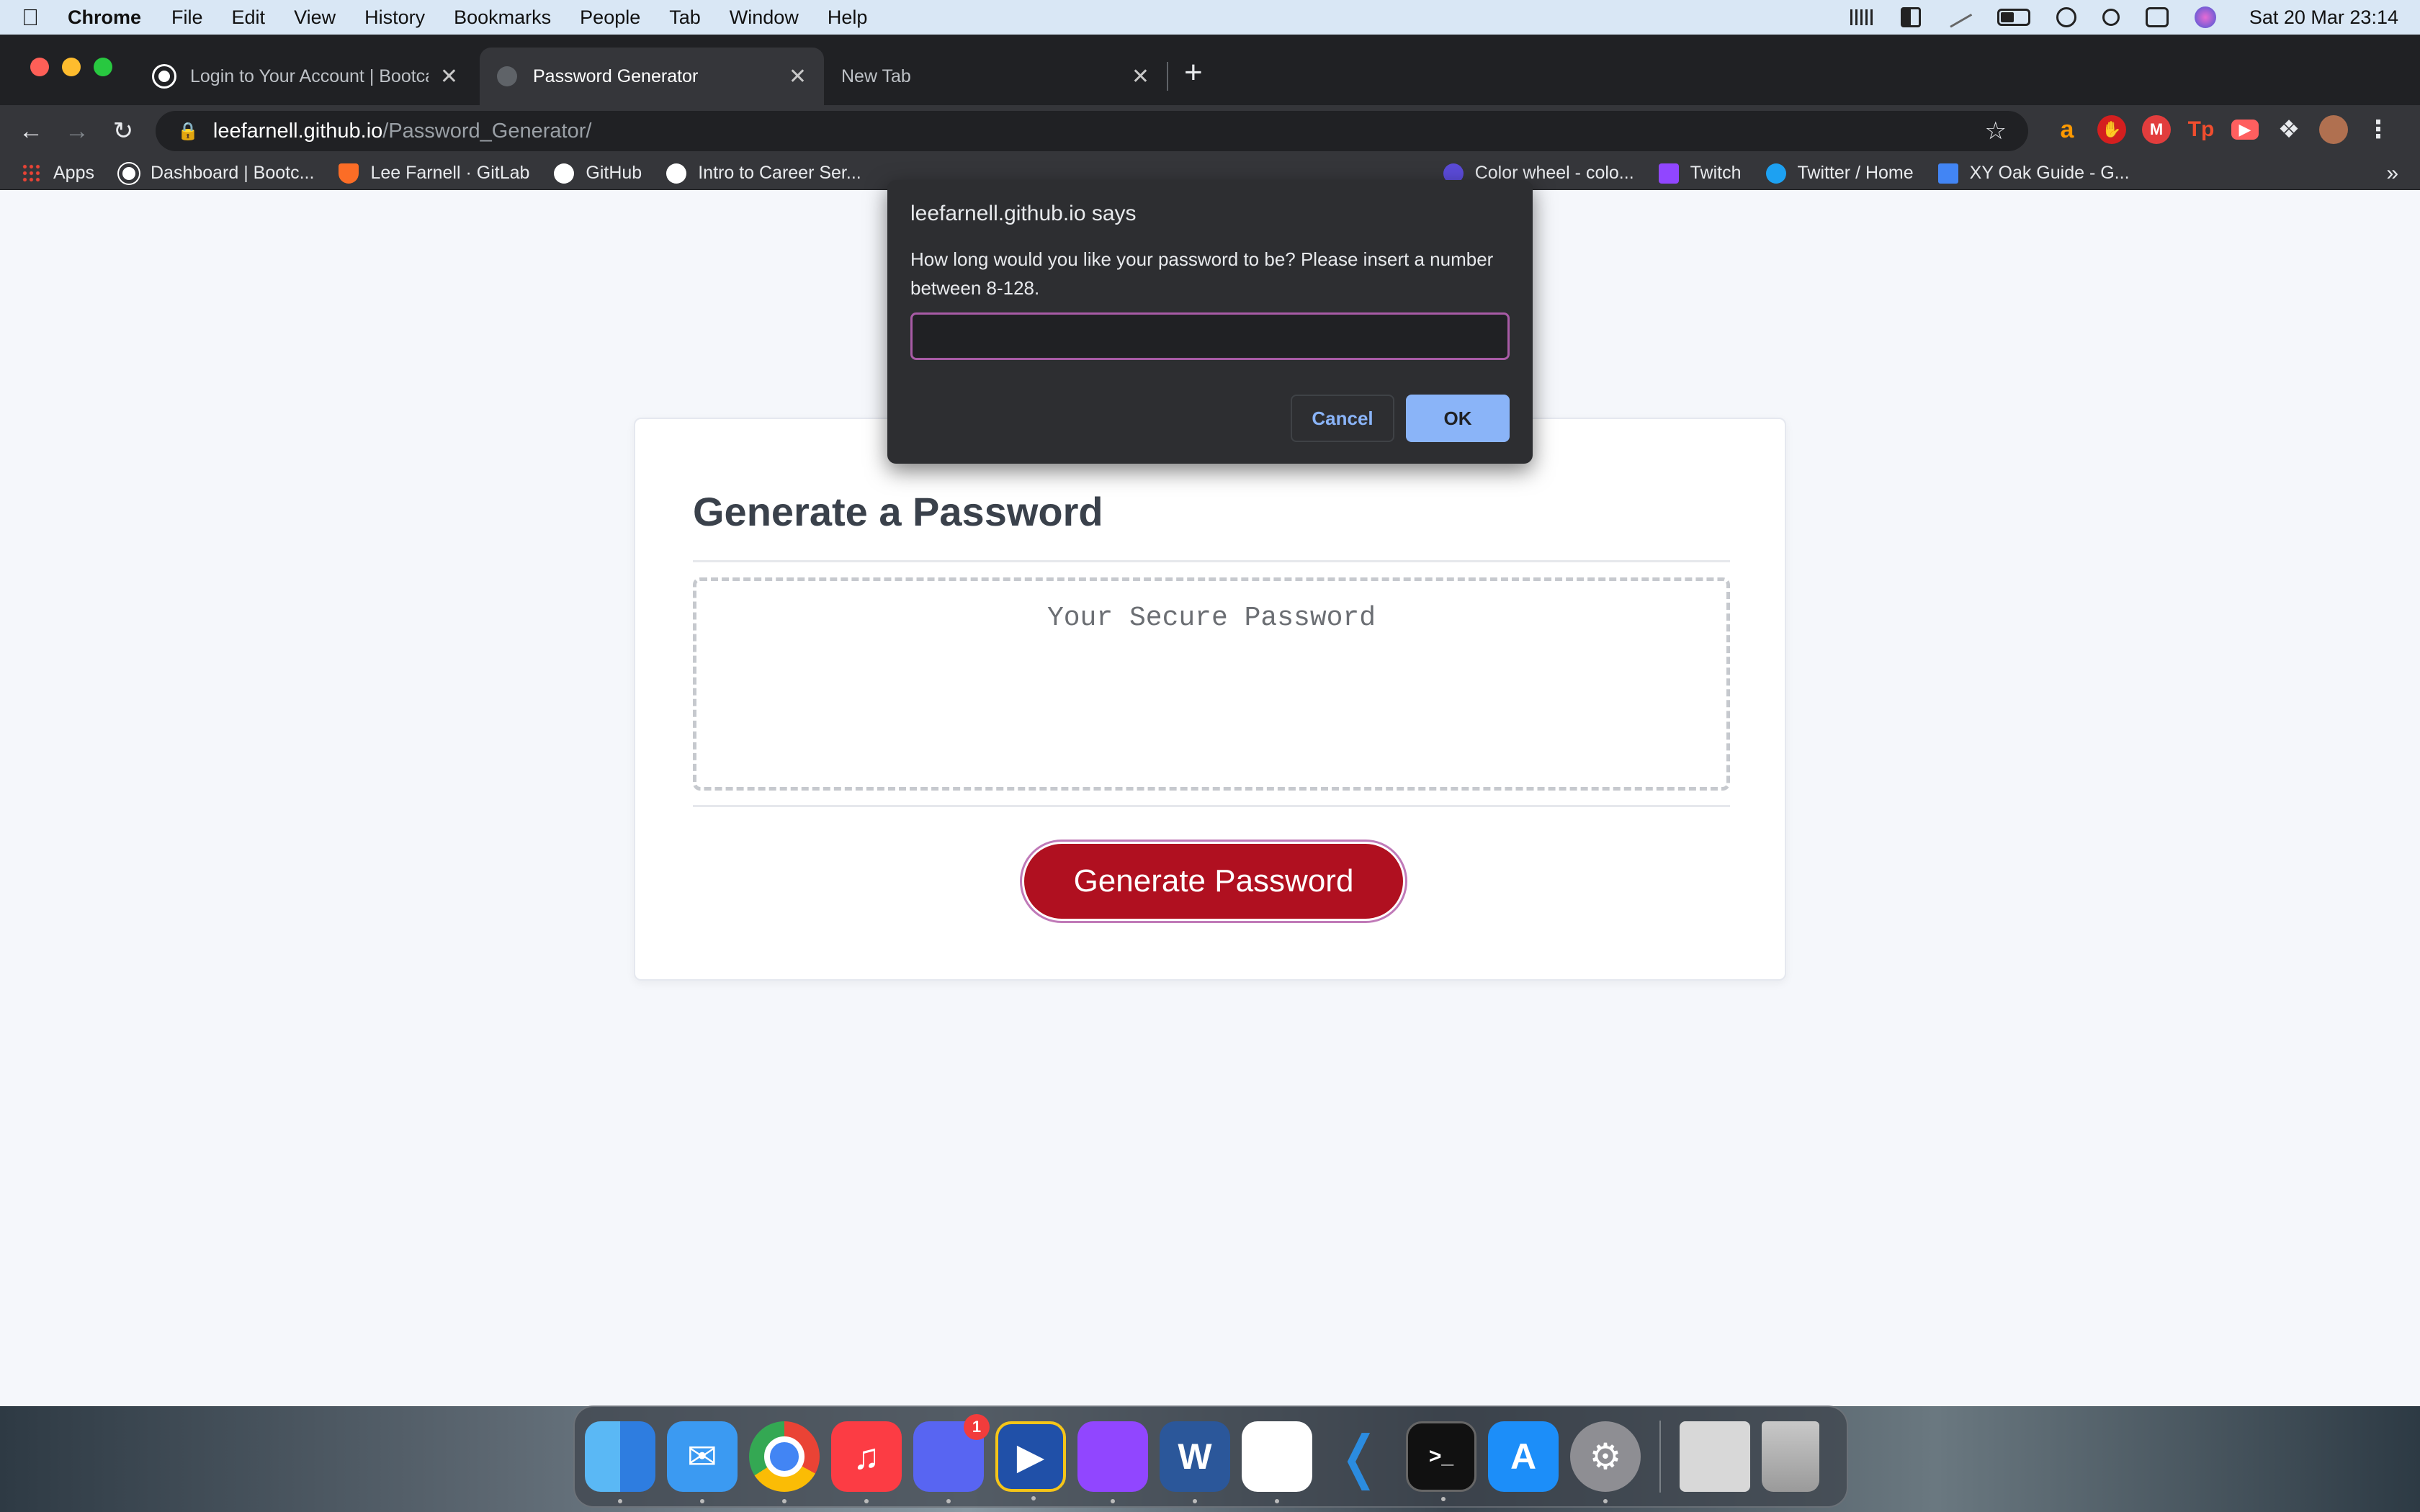  What do you see at coordinates (1211, 684) in the screenshot?
I see `password-output: Your Secure Password` at bounding box center [1211, 684].